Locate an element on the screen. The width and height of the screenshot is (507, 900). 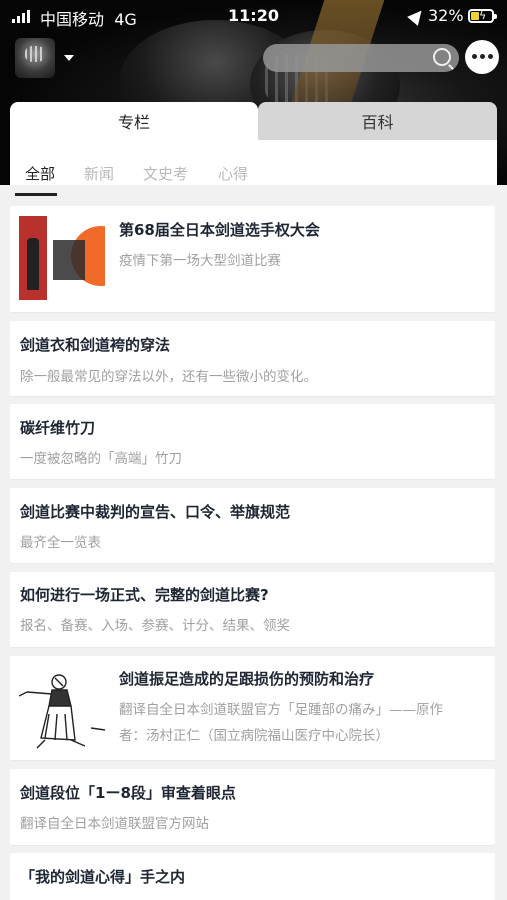
chat-bubble-icon is located at coordinates (482, 56).